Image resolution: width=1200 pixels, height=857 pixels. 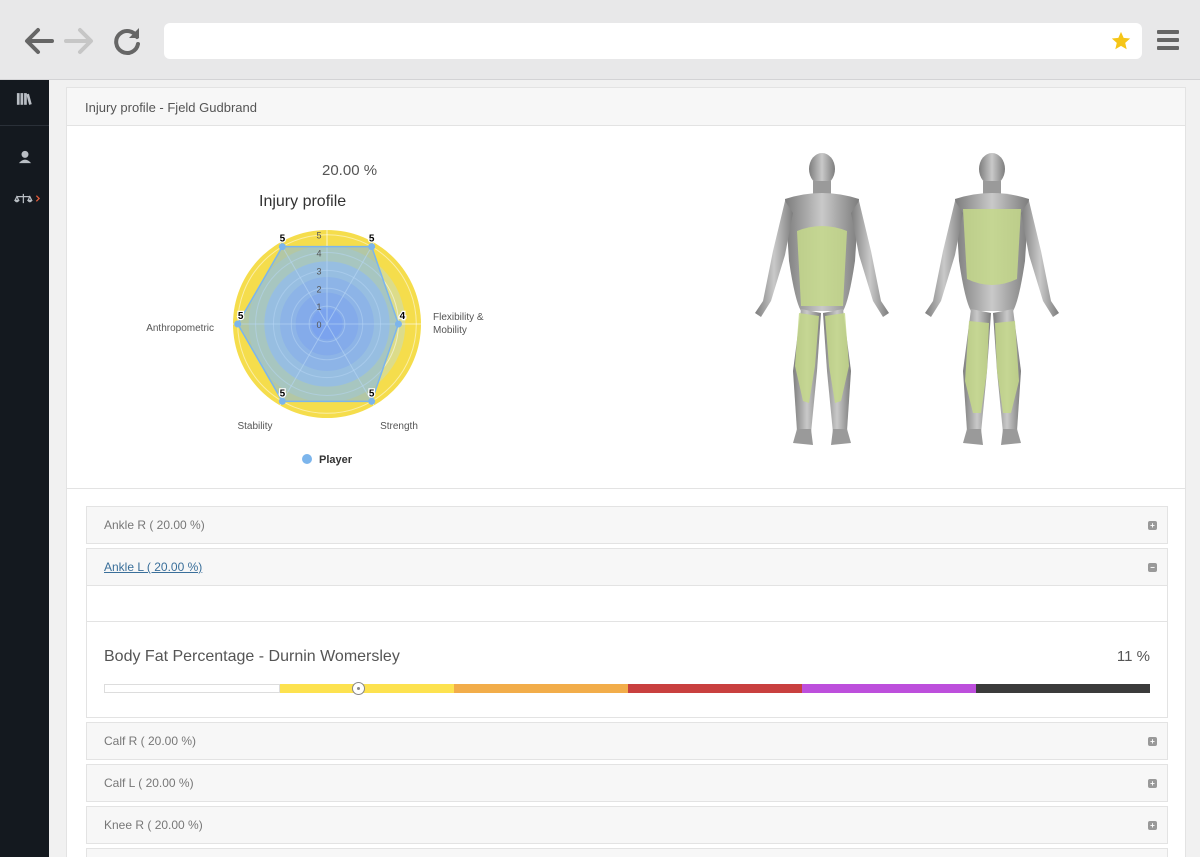 I want to click on muscle-anatomy-illustration, so click(x=907, y=299).